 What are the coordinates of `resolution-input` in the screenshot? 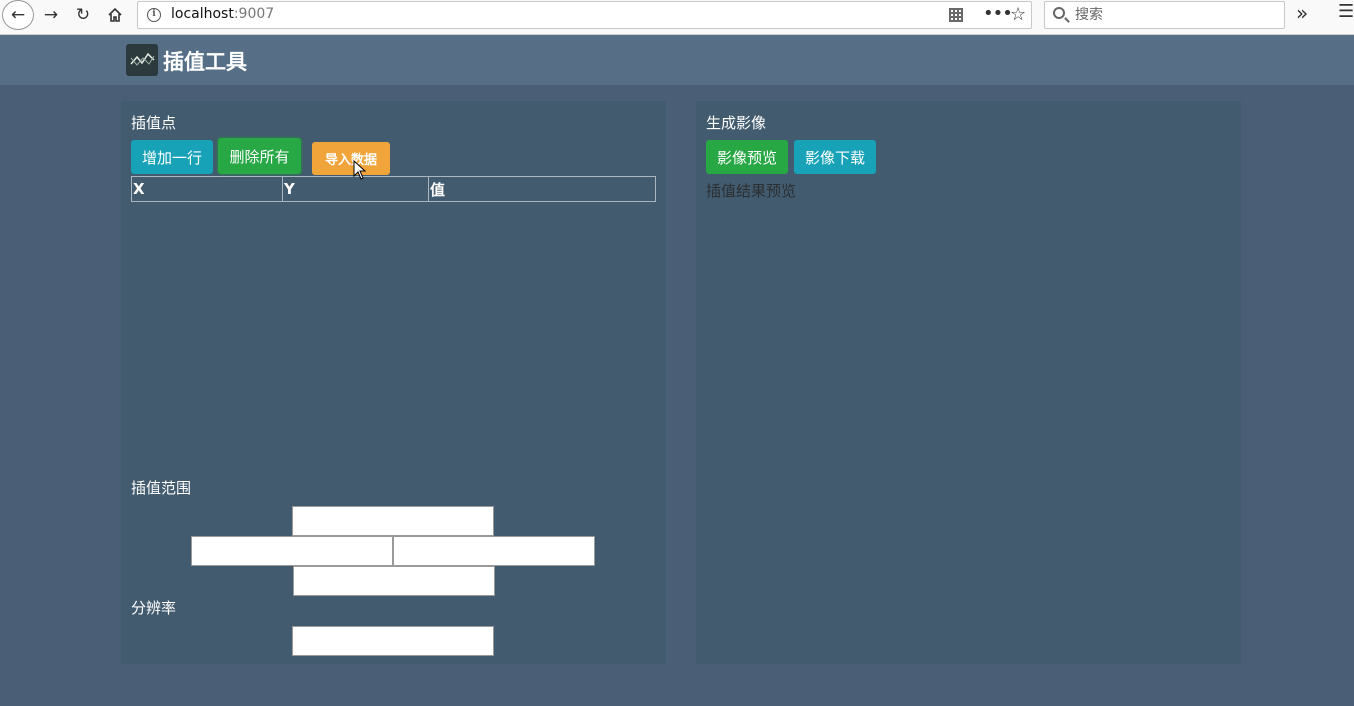 It's located at (393, 641).